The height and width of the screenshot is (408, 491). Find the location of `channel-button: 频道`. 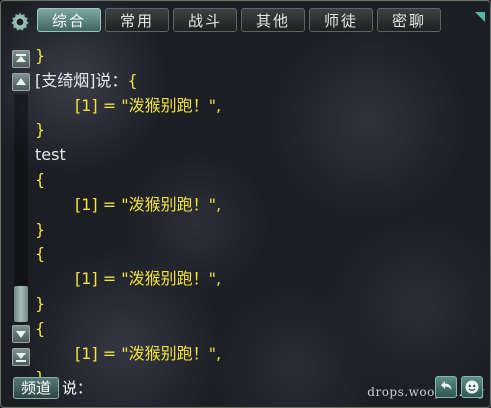

channel-button: 频道 is located at coordinates (36, 388).